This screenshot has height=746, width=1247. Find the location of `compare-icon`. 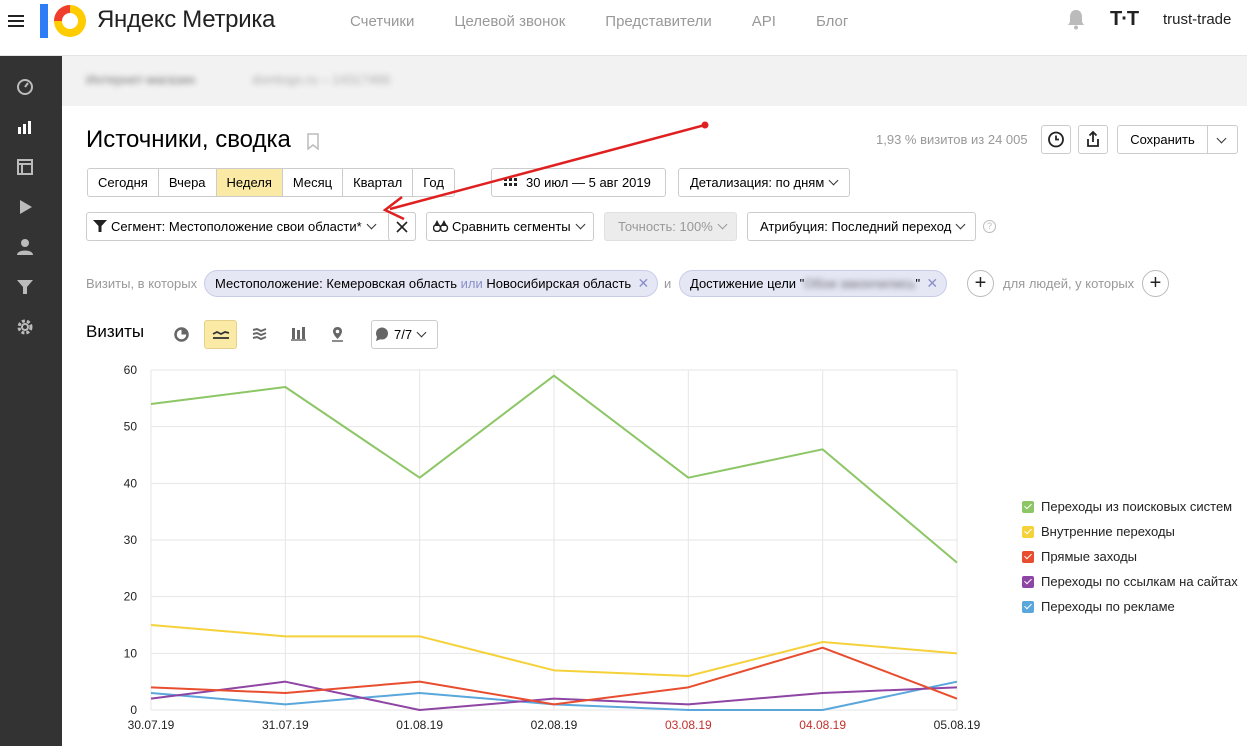

compare-icon is located at coordinates (440, 226).